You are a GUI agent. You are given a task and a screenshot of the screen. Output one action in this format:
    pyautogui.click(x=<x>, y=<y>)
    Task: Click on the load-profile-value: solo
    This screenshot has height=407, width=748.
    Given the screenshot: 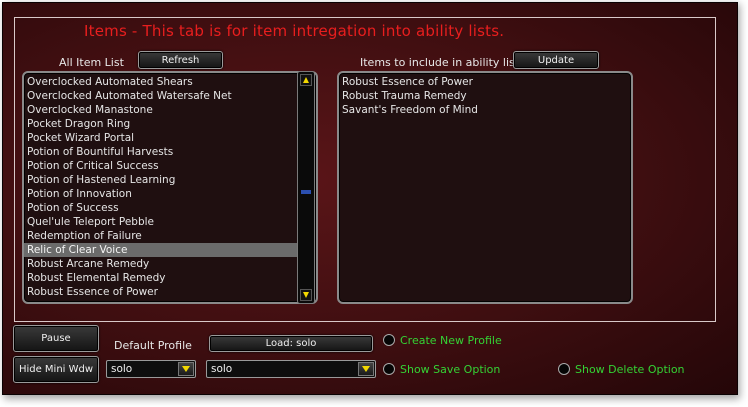 What is the action you would take?
    pyautogui.click(x=222, y=369)
    